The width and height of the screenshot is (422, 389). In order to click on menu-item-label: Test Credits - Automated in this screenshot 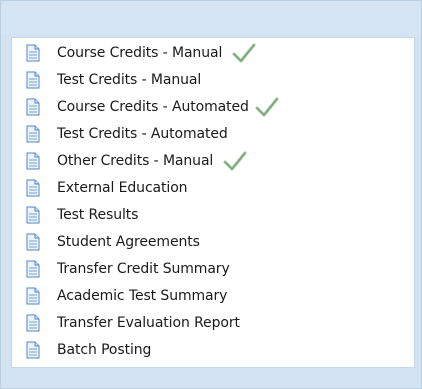, I will do `click(142, 134)`.